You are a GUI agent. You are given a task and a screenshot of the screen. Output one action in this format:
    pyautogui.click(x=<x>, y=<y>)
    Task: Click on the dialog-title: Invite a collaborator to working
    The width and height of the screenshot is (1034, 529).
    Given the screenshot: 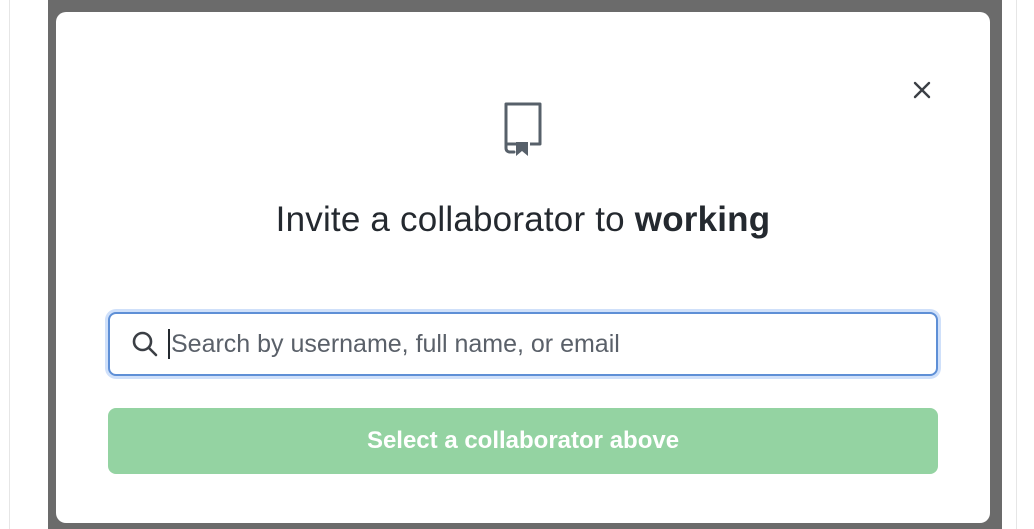 What is the action you would take?
    pyautogui.click(x=523, y=220)
    